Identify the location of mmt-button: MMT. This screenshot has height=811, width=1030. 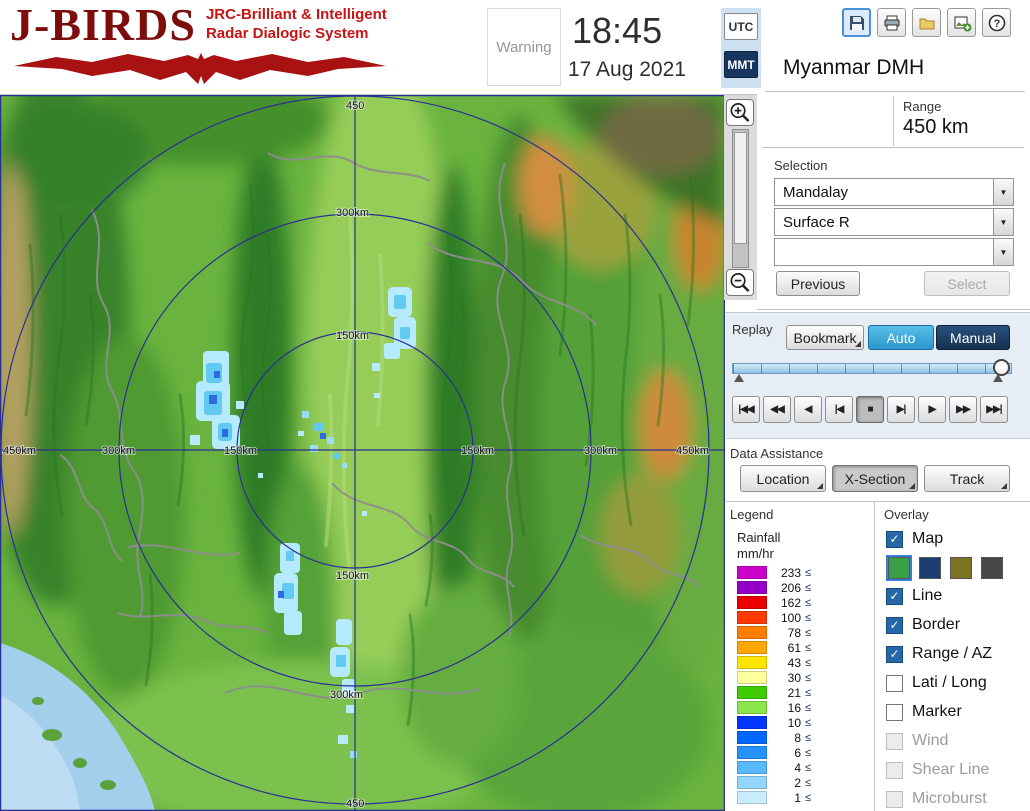
(741, 64).